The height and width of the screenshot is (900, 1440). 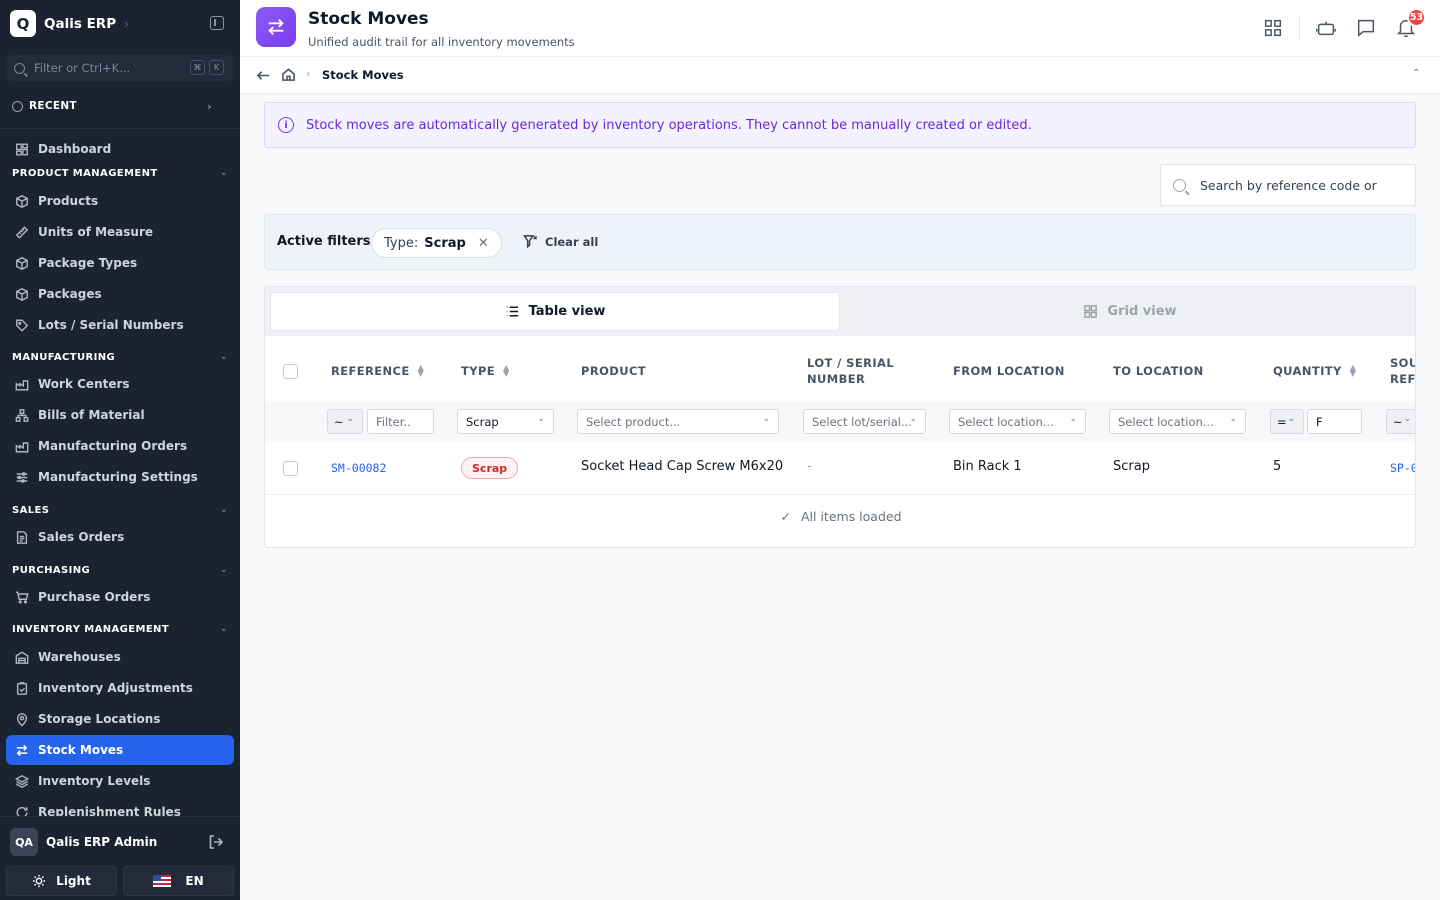 I want to click on sidebar-item-manufacturing-settings: Manufacturing Settings, so click(x=120, y=477).